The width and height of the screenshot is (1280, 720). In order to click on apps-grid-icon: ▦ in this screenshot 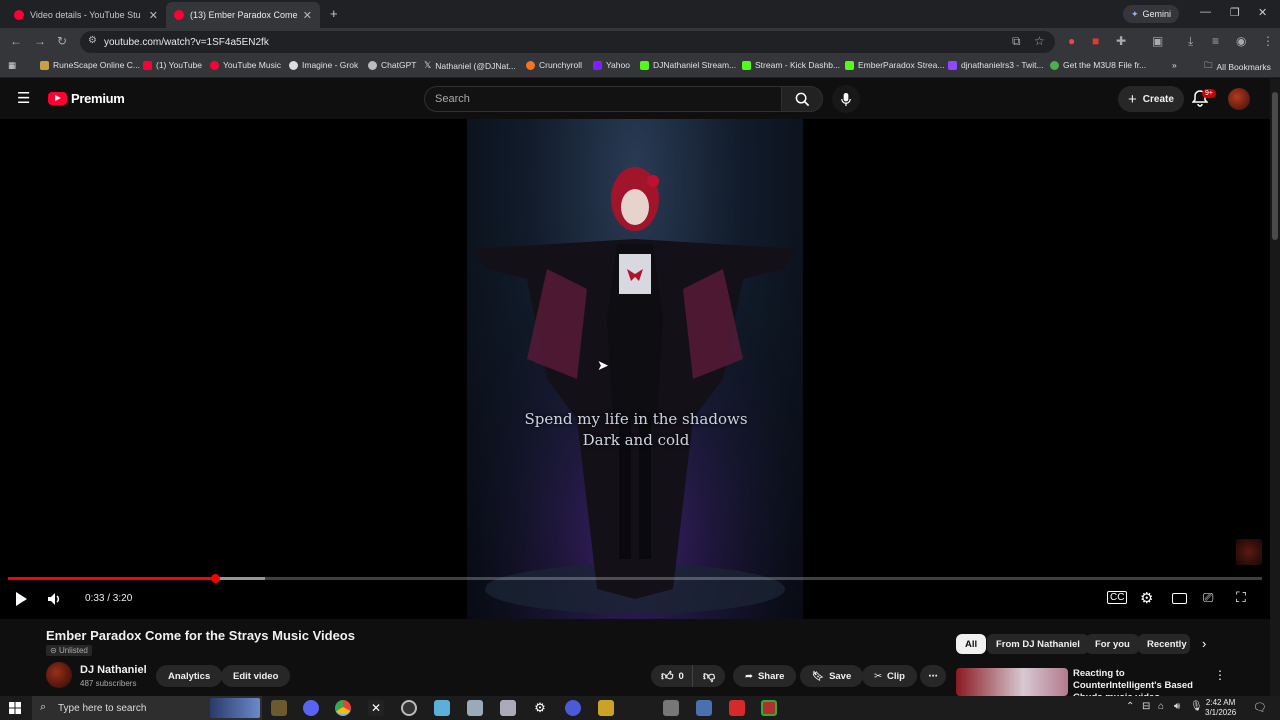, I will do `click(12, 65)`.